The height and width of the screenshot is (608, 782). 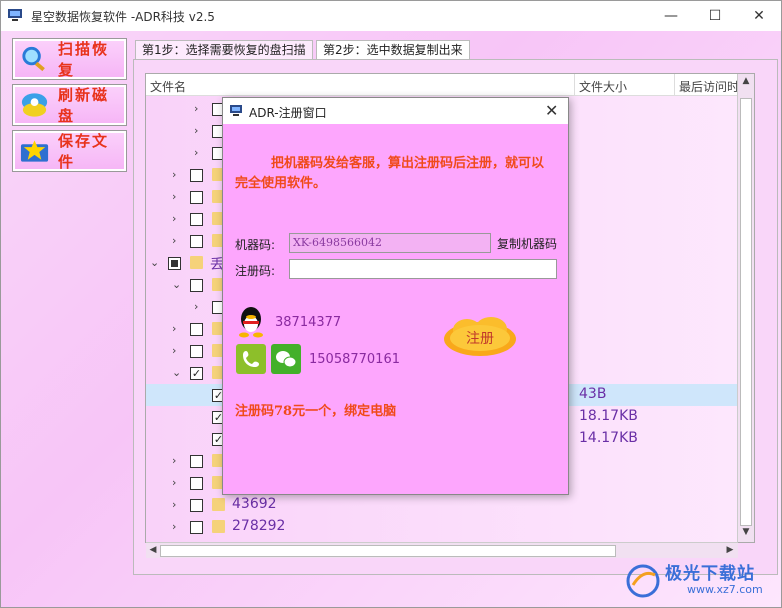 I want to click on save-file-button: 保存文件, so click(x=69, y=151).